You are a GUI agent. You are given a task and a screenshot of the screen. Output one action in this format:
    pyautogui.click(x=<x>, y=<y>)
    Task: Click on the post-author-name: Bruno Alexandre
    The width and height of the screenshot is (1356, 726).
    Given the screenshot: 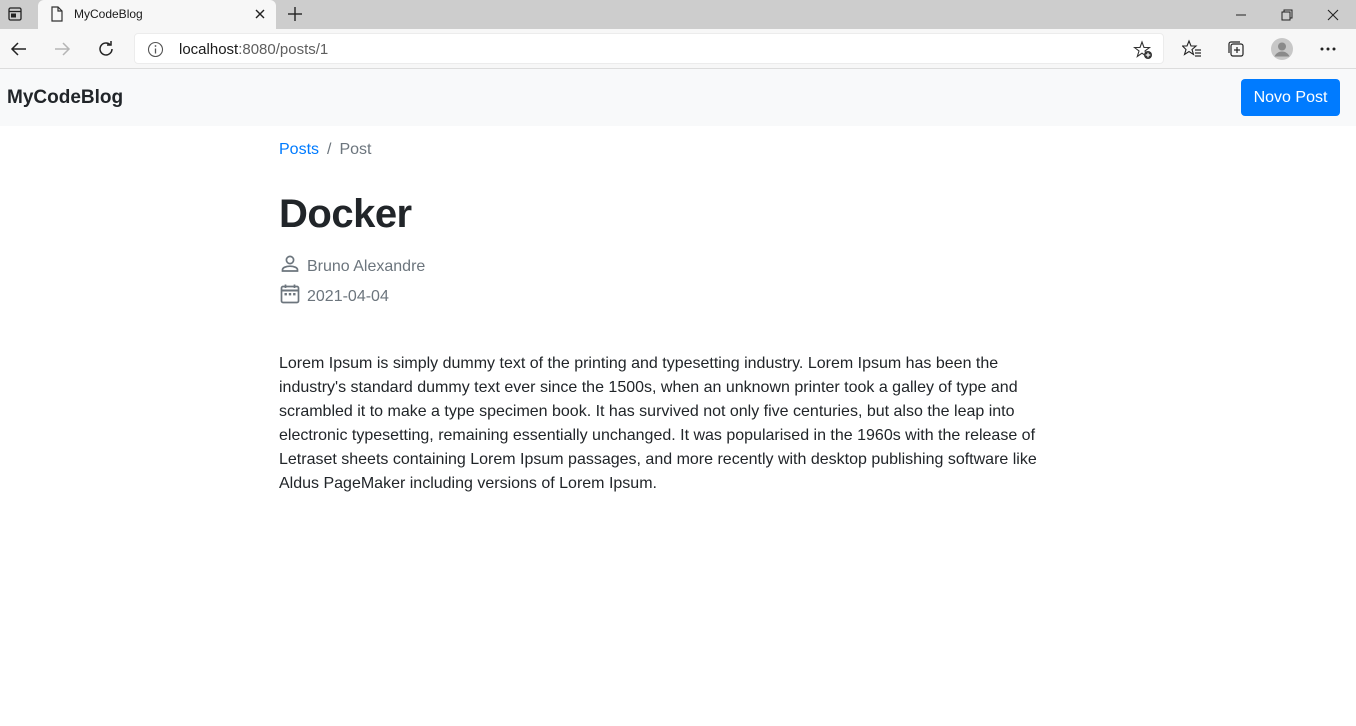 What is the action you would take?
    pyautogui.click(x=366, y=266)
    